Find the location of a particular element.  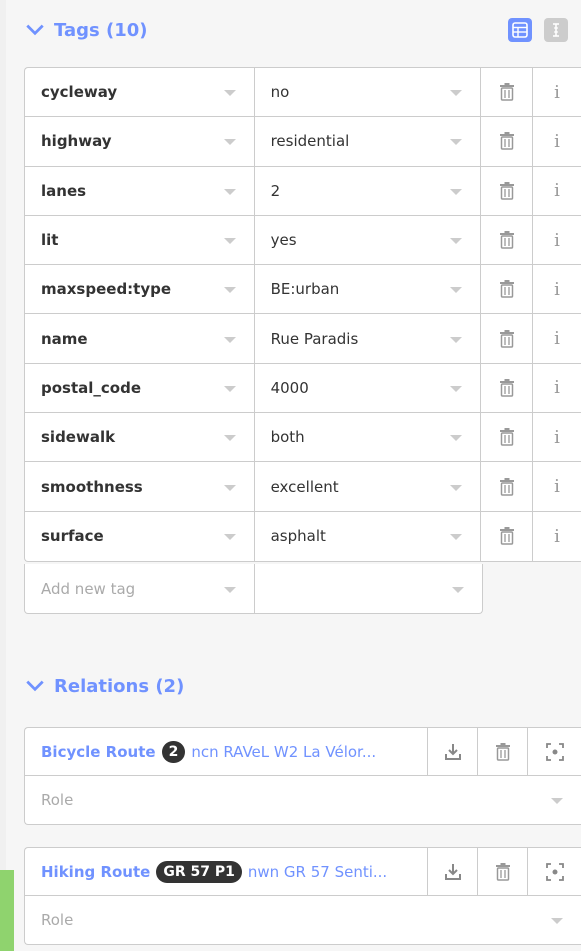

tag-key-input: highway is located at coordinates (140, 141).